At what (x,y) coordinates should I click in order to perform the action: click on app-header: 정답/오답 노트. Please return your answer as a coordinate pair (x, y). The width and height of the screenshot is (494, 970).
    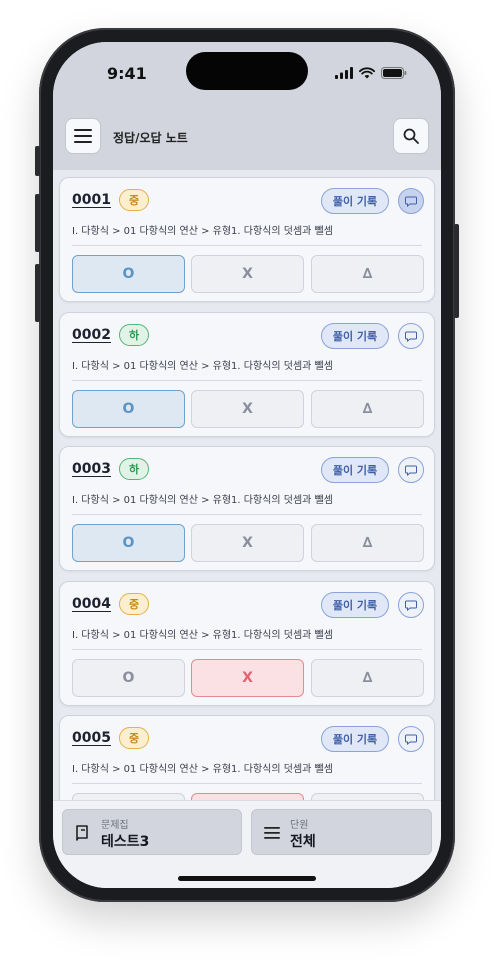
    Looking at the image, I should click on (247, 141).